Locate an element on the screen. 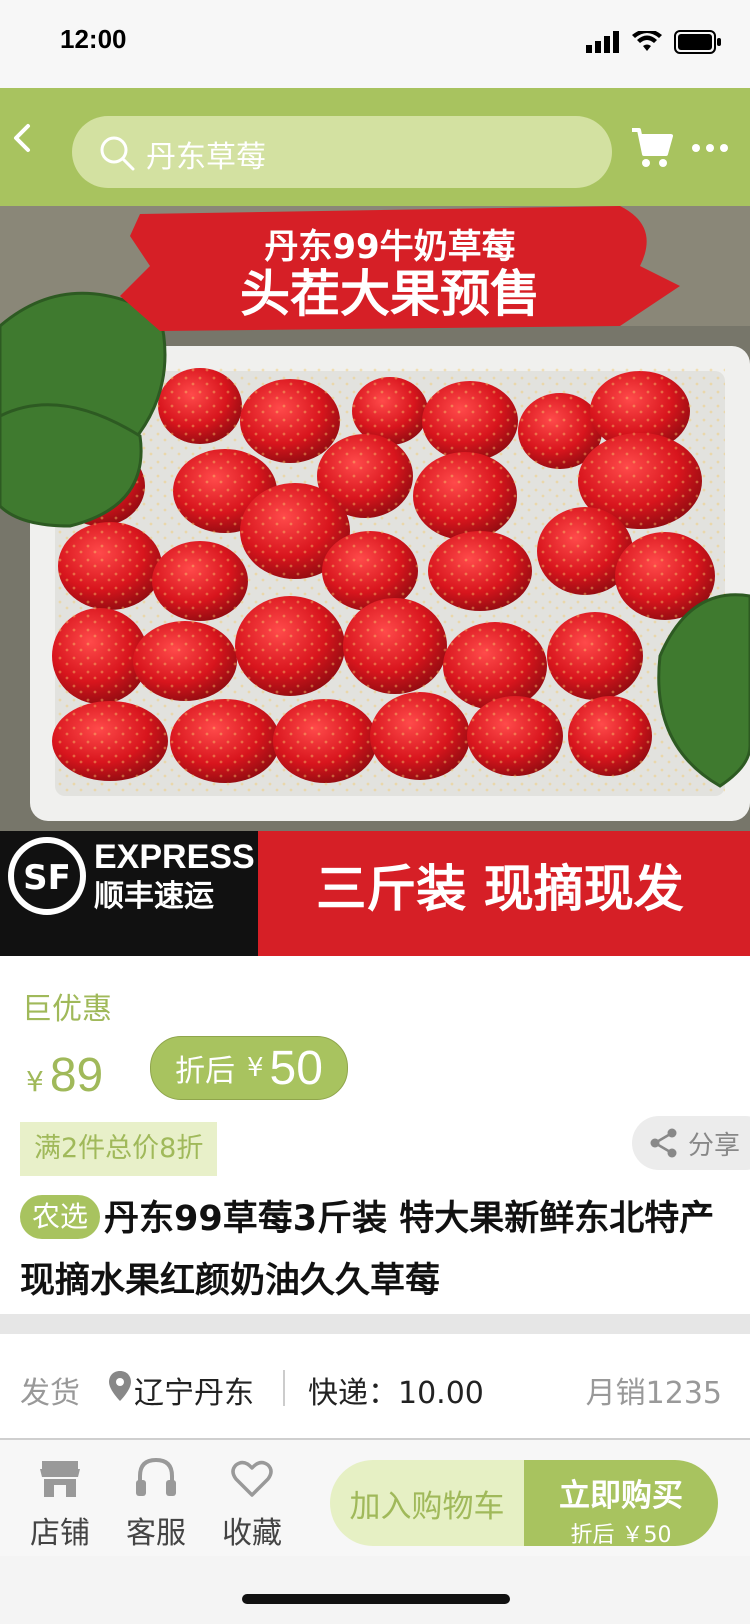 This screenshot has height=1624, width=750. signal-icon is located at coordinates (602, 42).